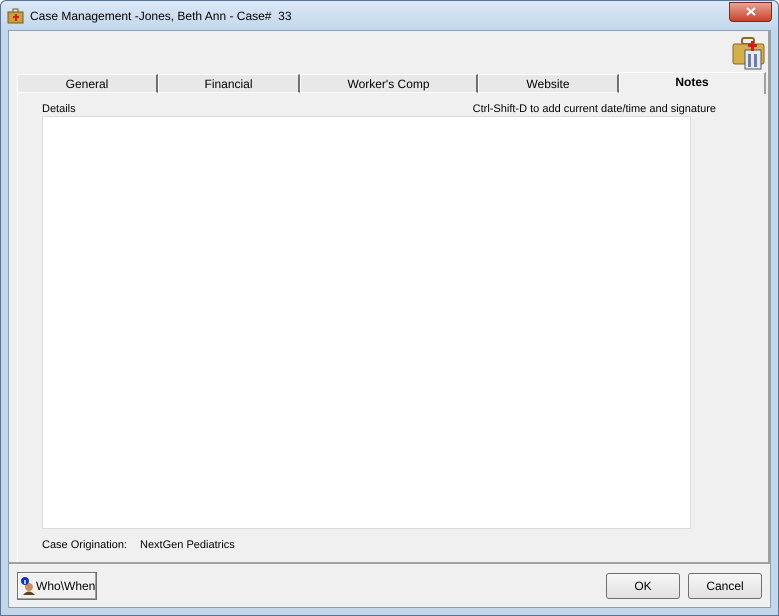 This screenshot has width=779, height=616. I want to click on close-button, so click(750, 12).